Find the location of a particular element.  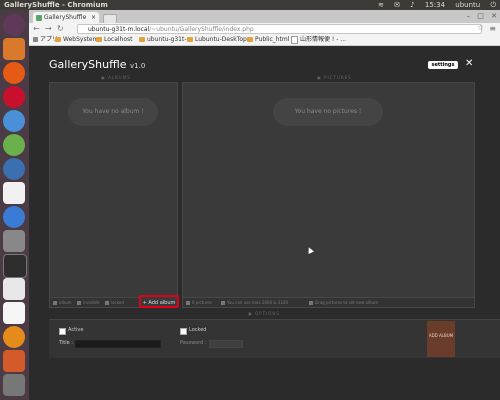

lock-icon is located at coordinates (107, 303).